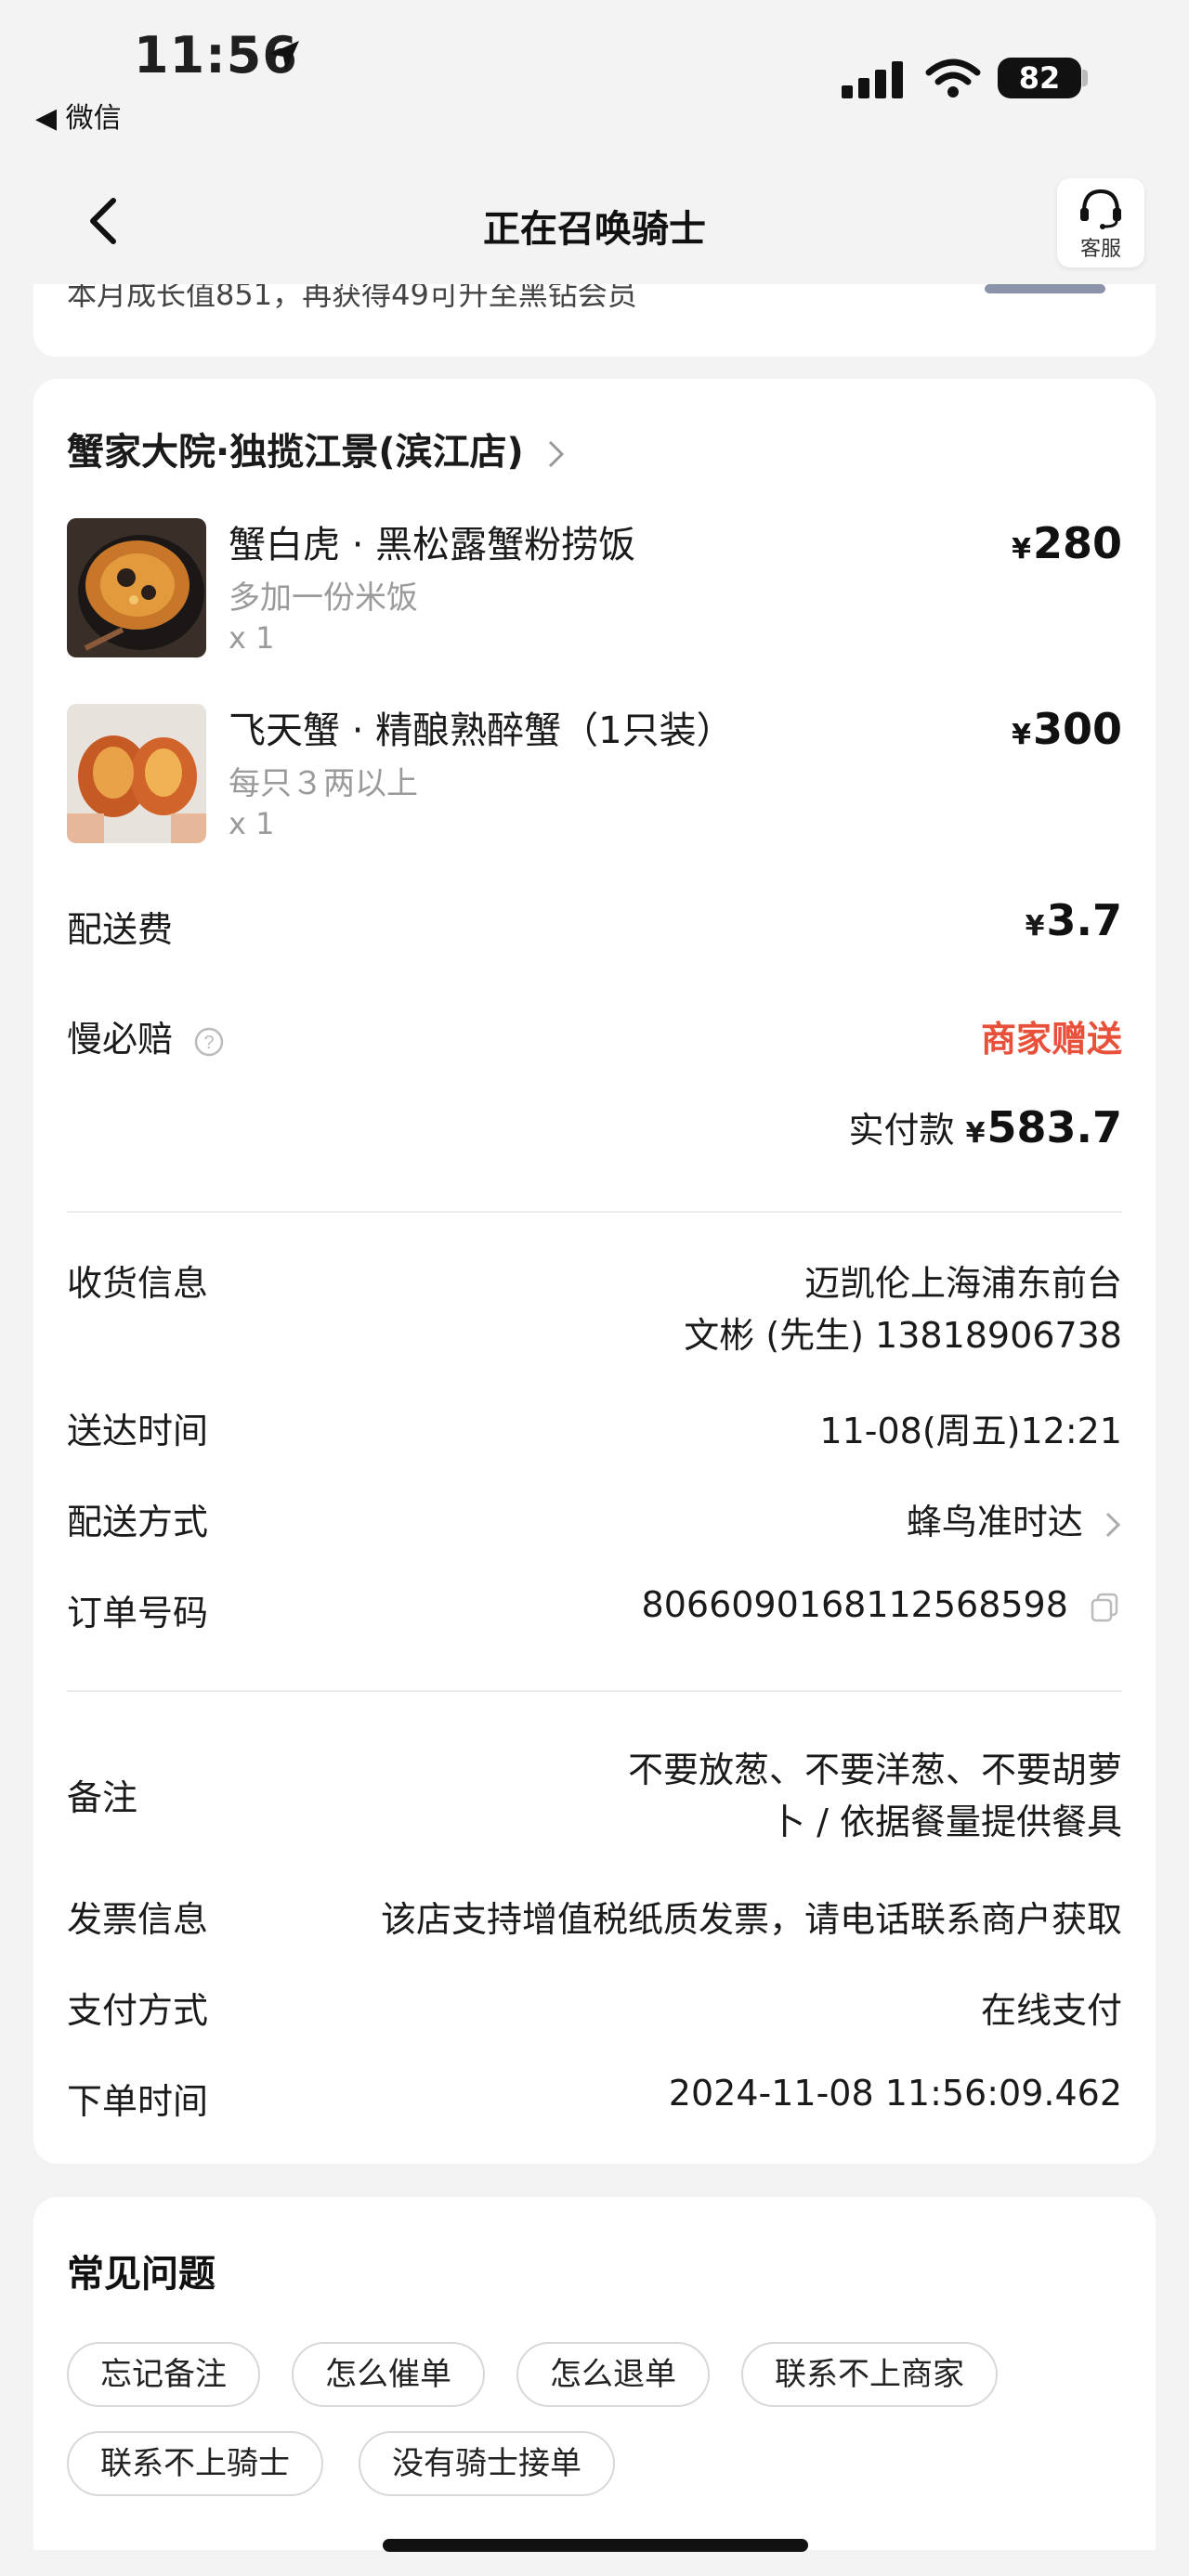 Image resolution: width=1189 pixels, height=2576 pixels. Describe the element at coordinates (432, 545) in the screenshot. I see `item-name: 蟹白虎 · 黑松露蟹粉捞饭` at that location.